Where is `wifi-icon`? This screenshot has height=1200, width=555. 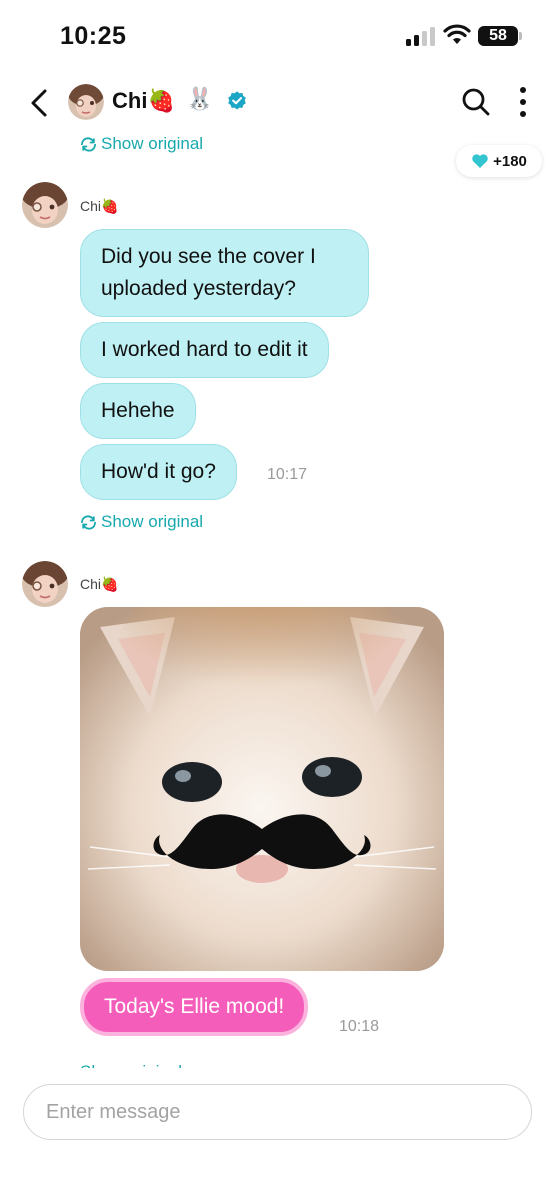
wifi-icon is located at coordinates (457, 34).